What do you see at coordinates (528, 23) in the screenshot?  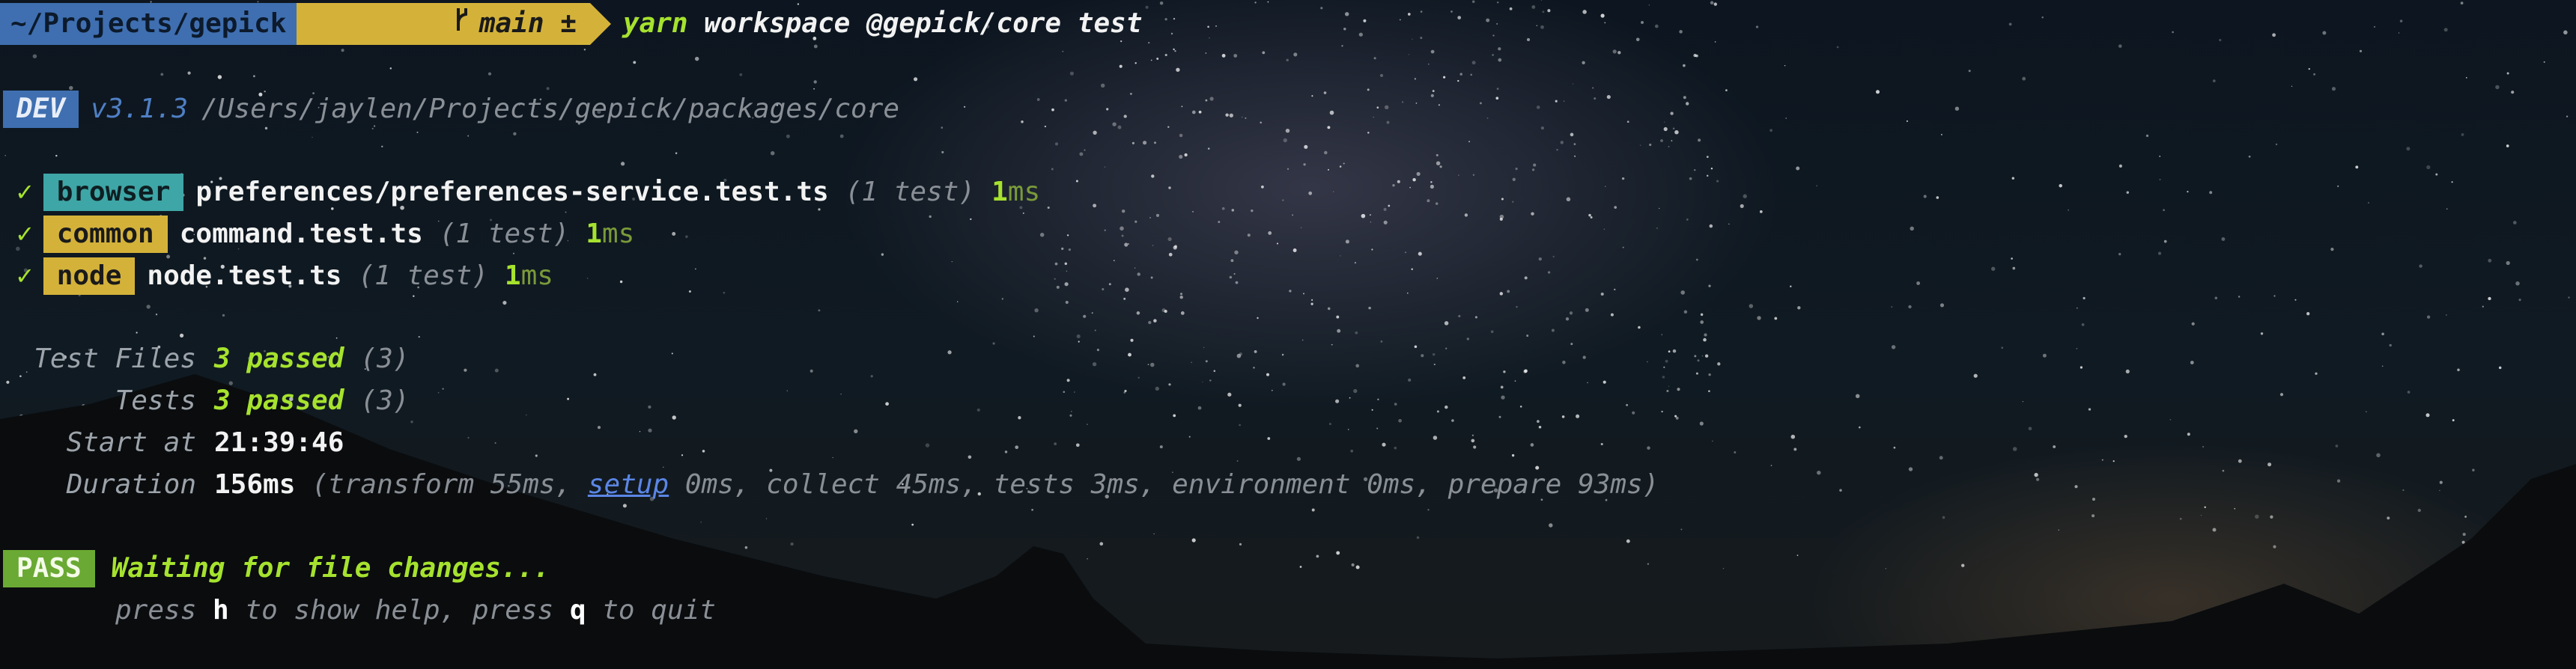 I see `git-branch-name: main ±` at bounding box center [528, 23].